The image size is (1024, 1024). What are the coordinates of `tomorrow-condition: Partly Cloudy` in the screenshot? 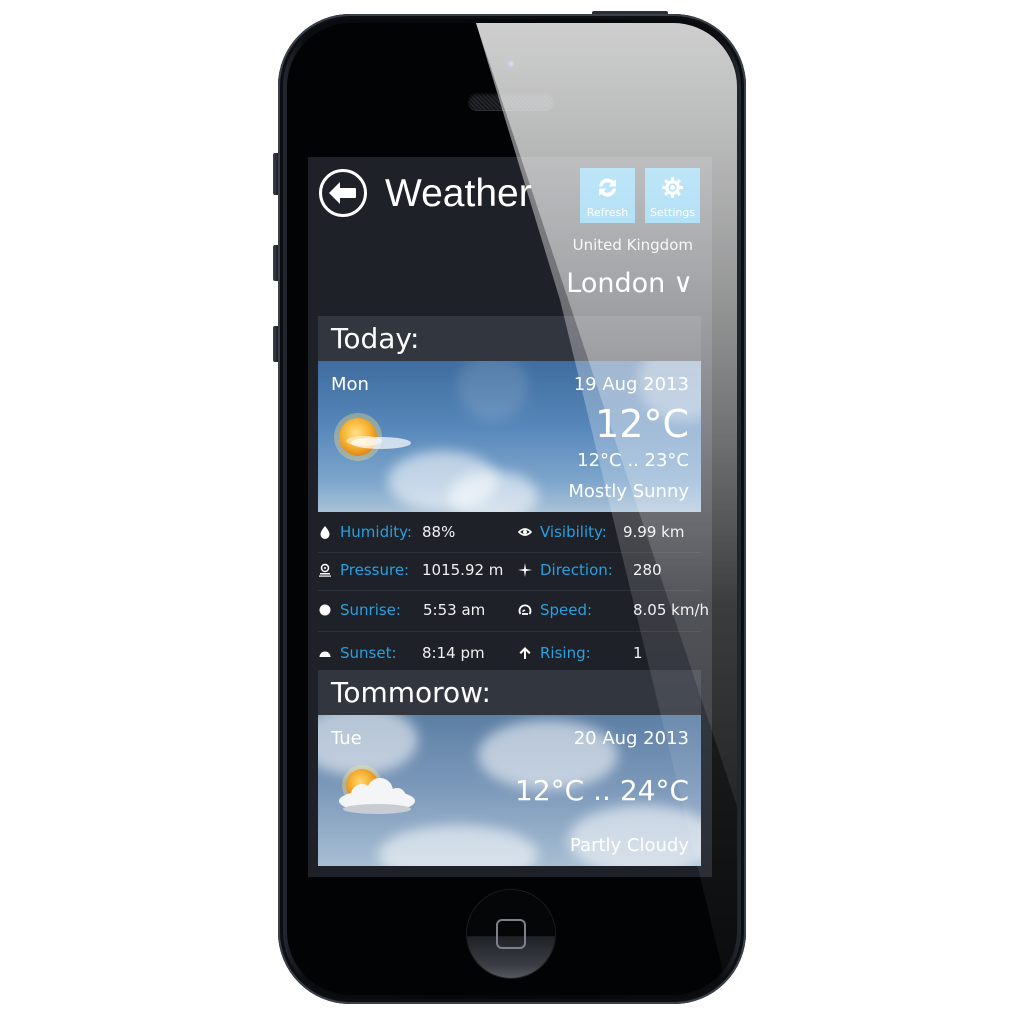 It's located at (629, 845).